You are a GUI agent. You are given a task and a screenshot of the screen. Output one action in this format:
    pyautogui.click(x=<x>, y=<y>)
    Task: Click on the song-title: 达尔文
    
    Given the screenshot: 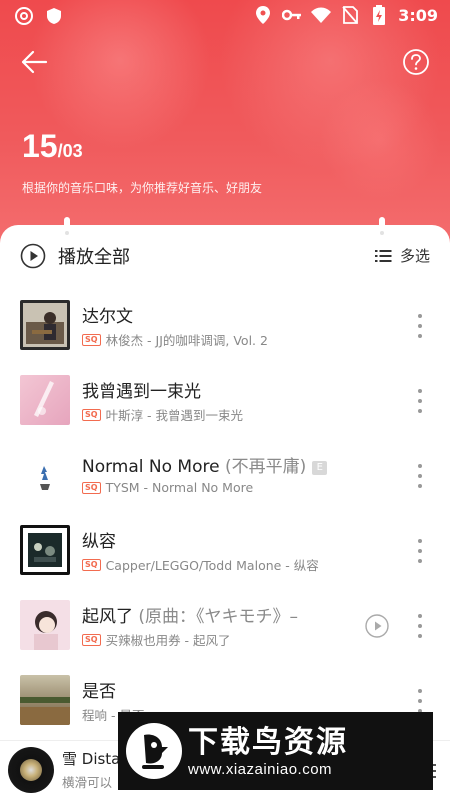 What is the action you would take?
    pyautogui.click(x=107, y=317)
    